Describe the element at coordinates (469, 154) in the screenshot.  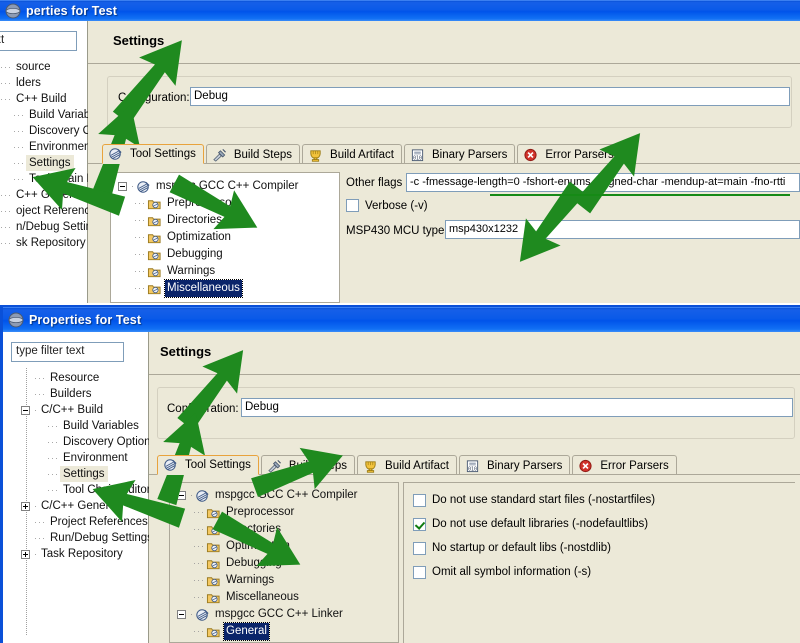
I see `tab-label: Binary Parsers` at that location.